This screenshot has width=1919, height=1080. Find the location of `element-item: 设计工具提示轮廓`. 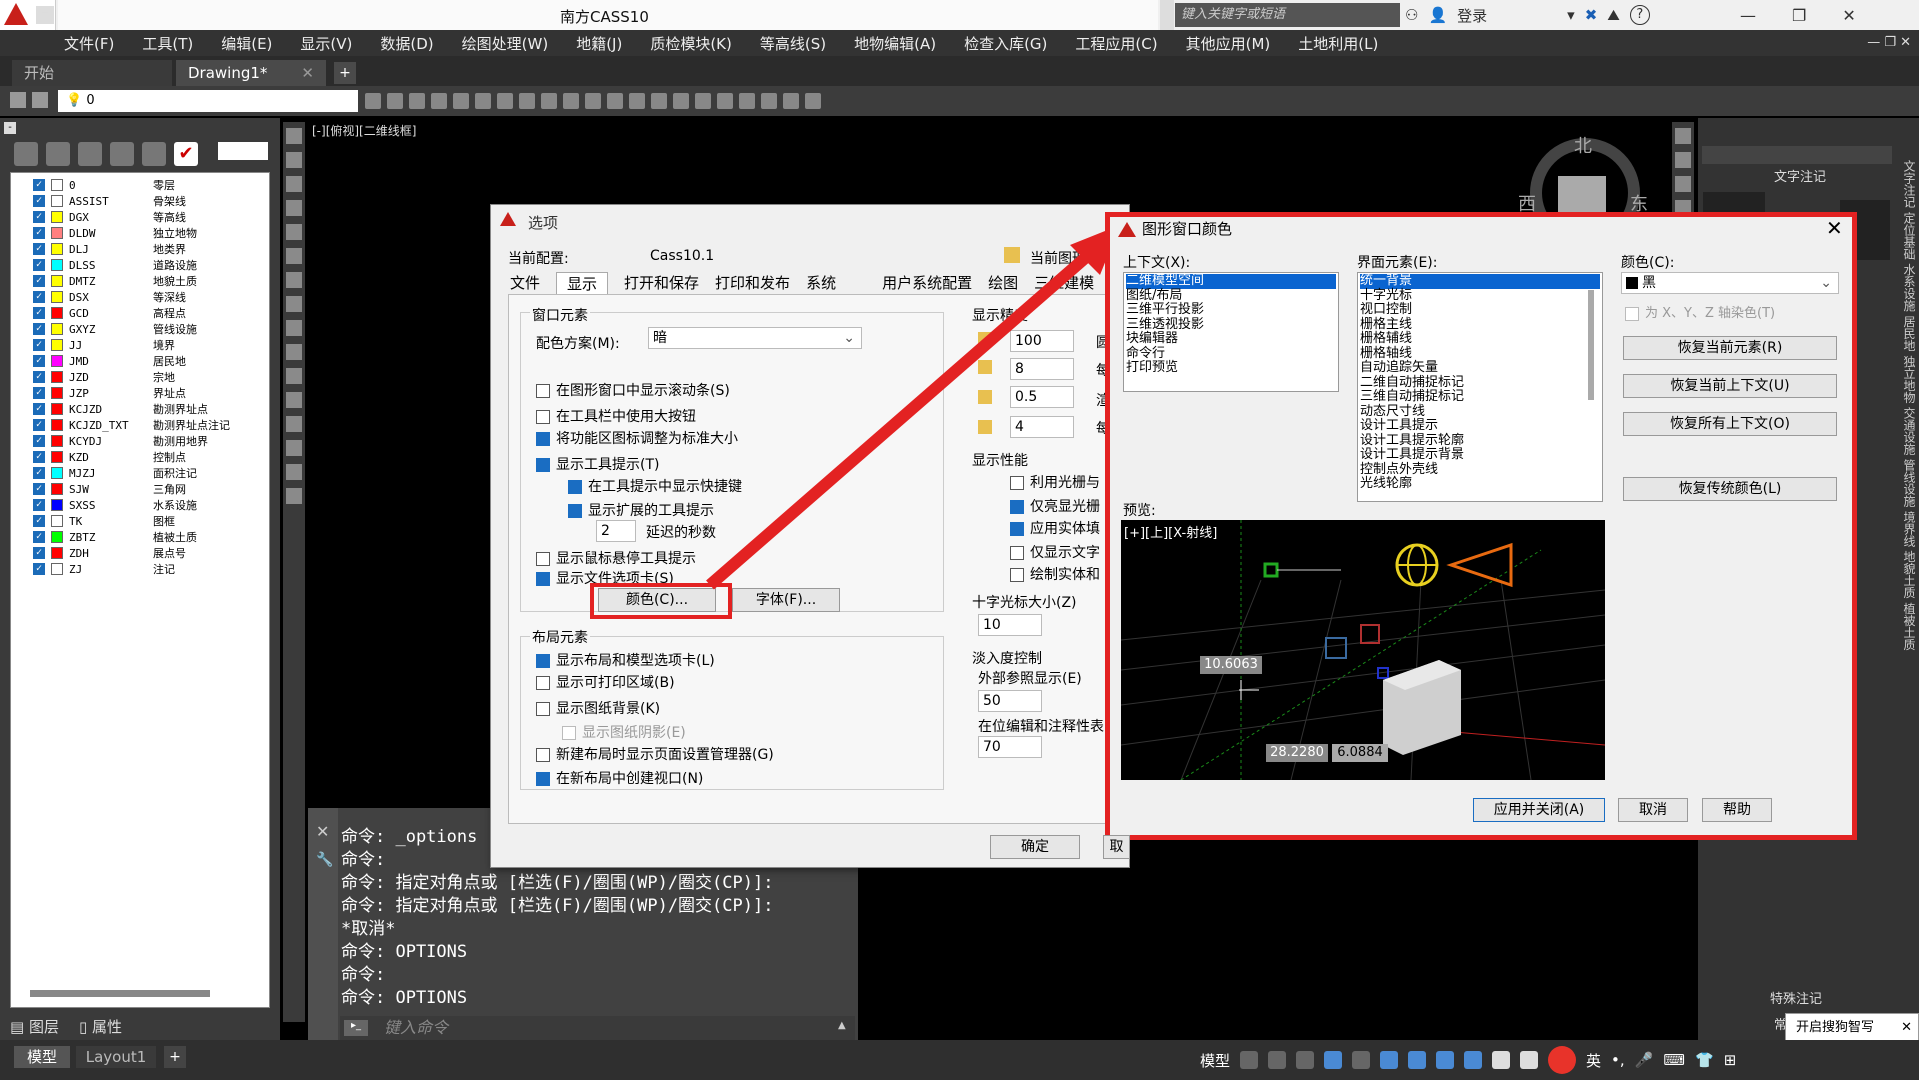

element-item: 设计工具提示轮廓 is located at coordinates (1480, 441).